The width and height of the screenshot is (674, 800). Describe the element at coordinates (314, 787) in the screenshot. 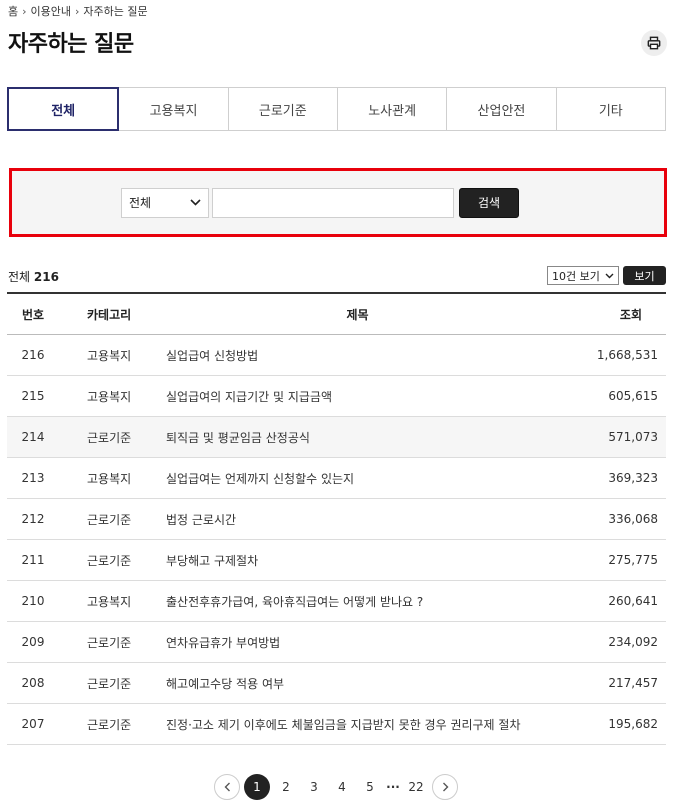

I see `page-3-button: 3` at that location.